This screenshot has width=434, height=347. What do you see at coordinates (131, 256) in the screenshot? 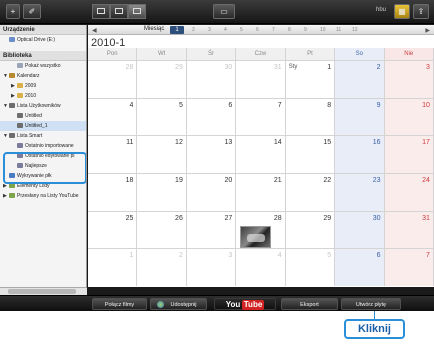
I see `day-number: 1` at bounding box center [131, 256].